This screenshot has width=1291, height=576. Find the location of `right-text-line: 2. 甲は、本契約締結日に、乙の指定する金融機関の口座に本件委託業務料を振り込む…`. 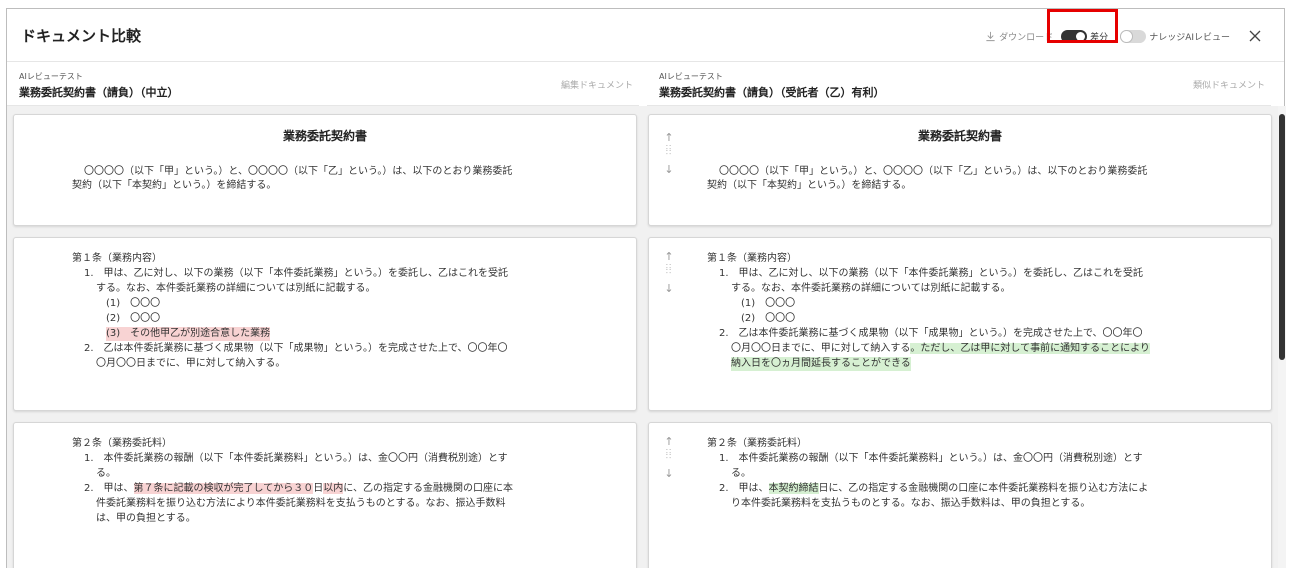

right-text-line: 2. 甲は、本契約締結日に、乙の指定する金融機関の口座に本件委託業務料を振り込む… is located at coordinates (933, 489).